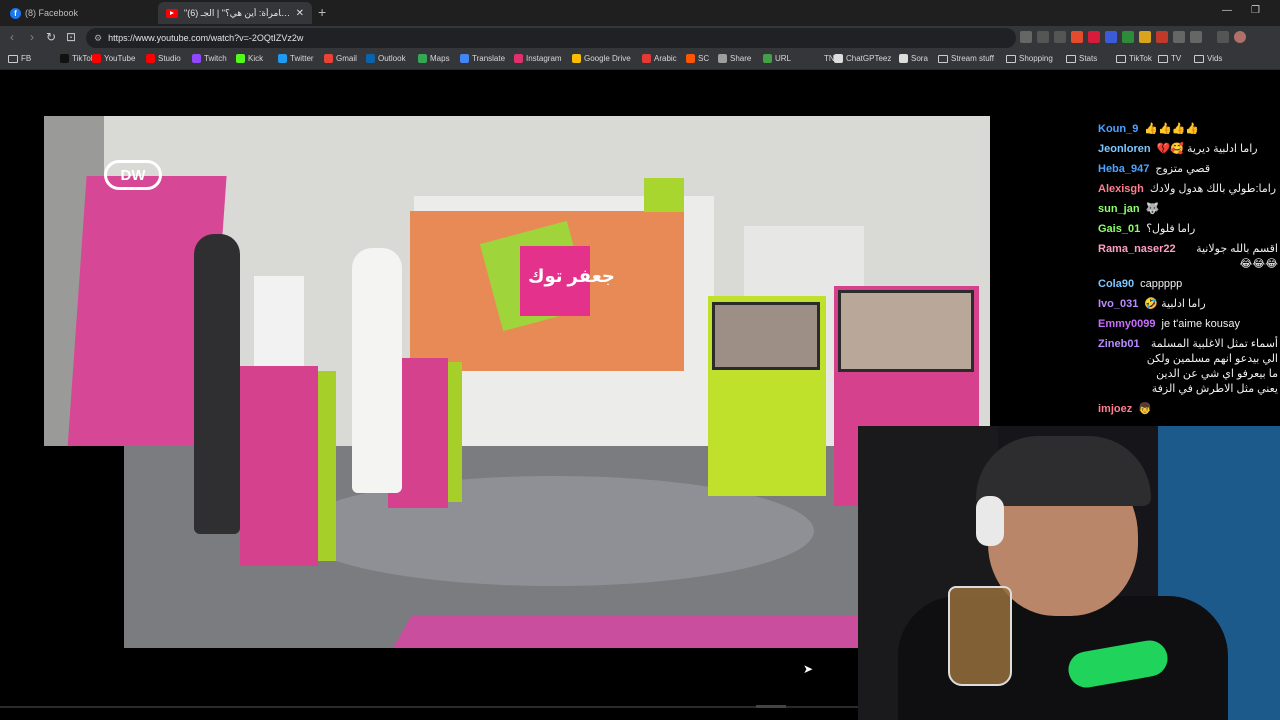 The height and width of the screenshot is (720, 1280). Describe the element at coordinates (296, 58) in the screenshot. I see `bookmark-twitter: Twitter` at that location.